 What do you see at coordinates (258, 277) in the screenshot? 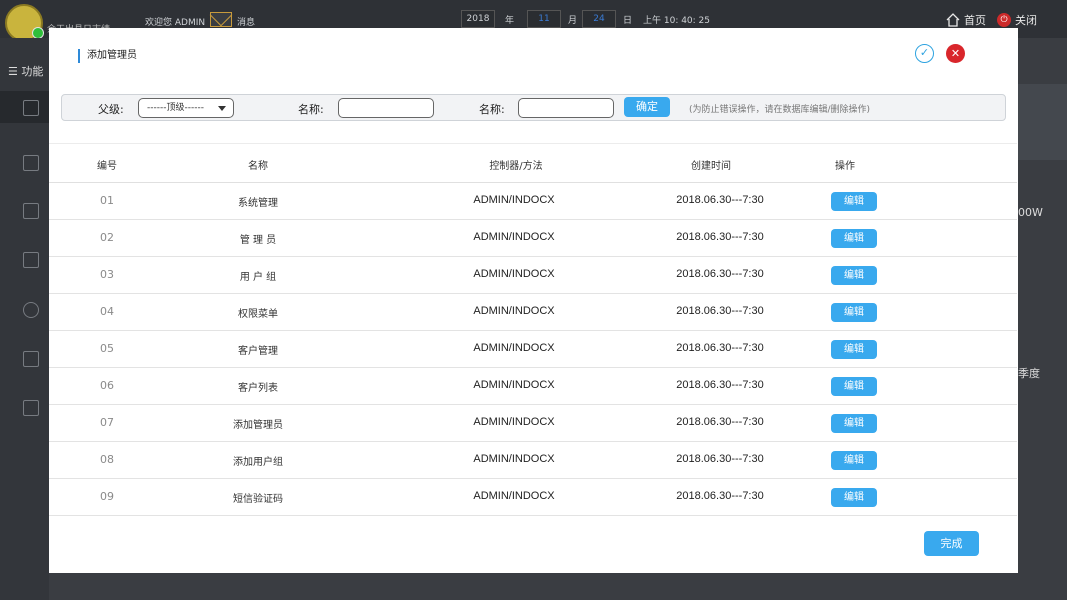
I see `row-name: 用 户 组` at bounding box center [258, 277].